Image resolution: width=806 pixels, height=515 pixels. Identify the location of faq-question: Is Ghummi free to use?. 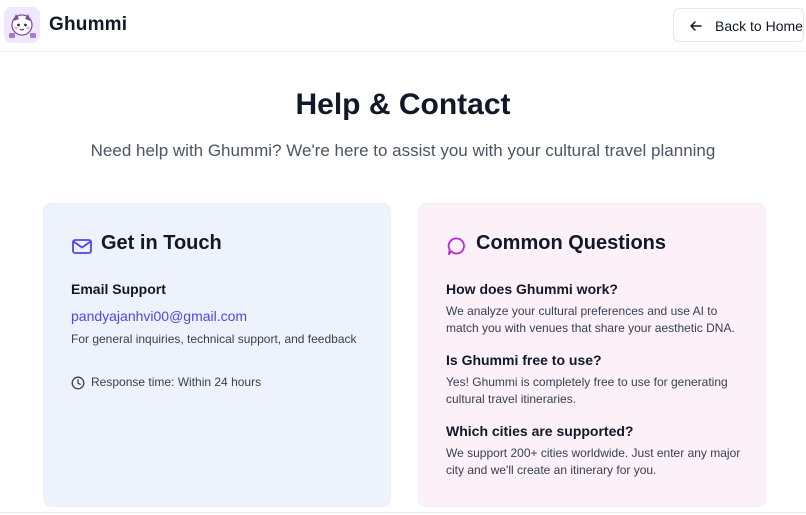
(524, 360).